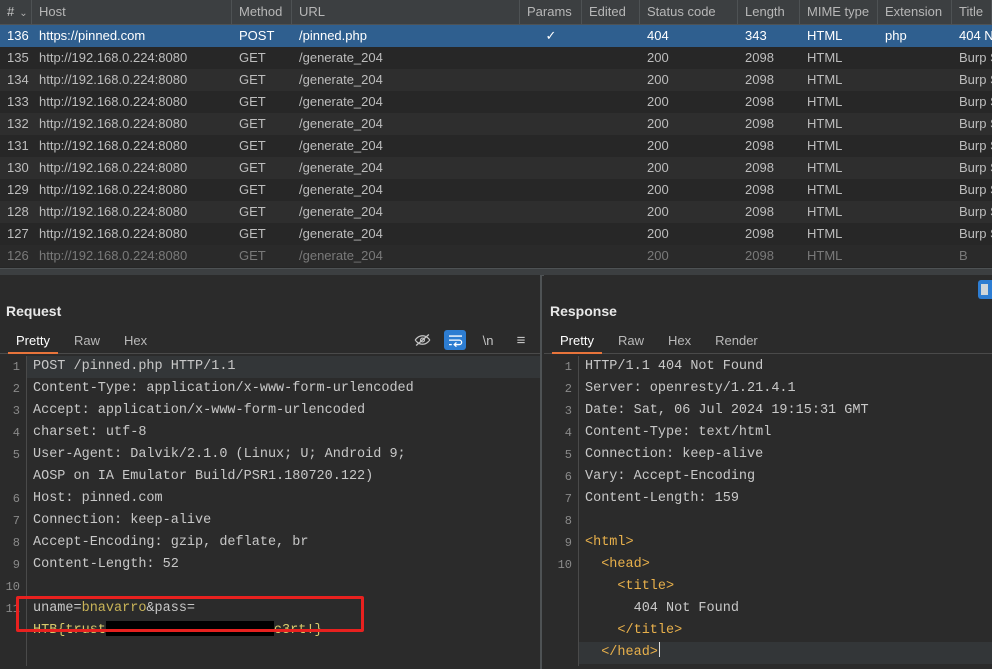  I want to click on column-header-url: URL, so click(406, 12).